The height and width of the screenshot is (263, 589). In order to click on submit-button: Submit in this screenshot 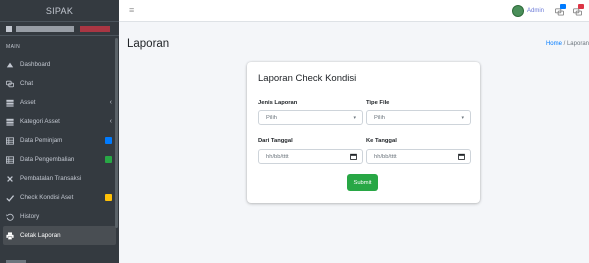, I will do `click(362, 182)`.